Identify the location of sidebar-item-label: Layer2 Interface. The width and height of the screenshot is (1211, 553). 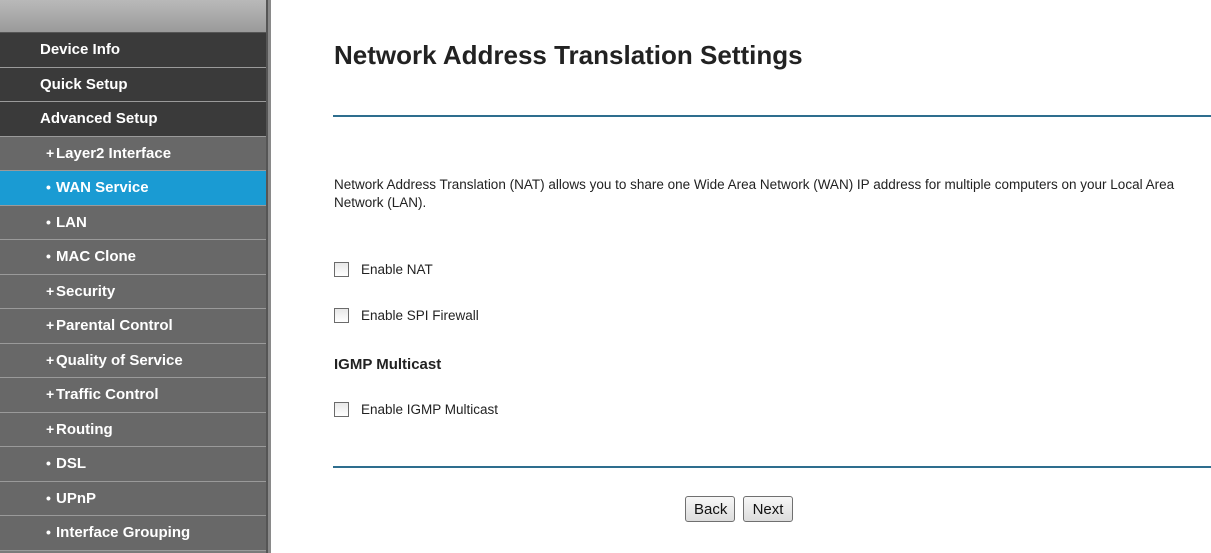
(114, 153).